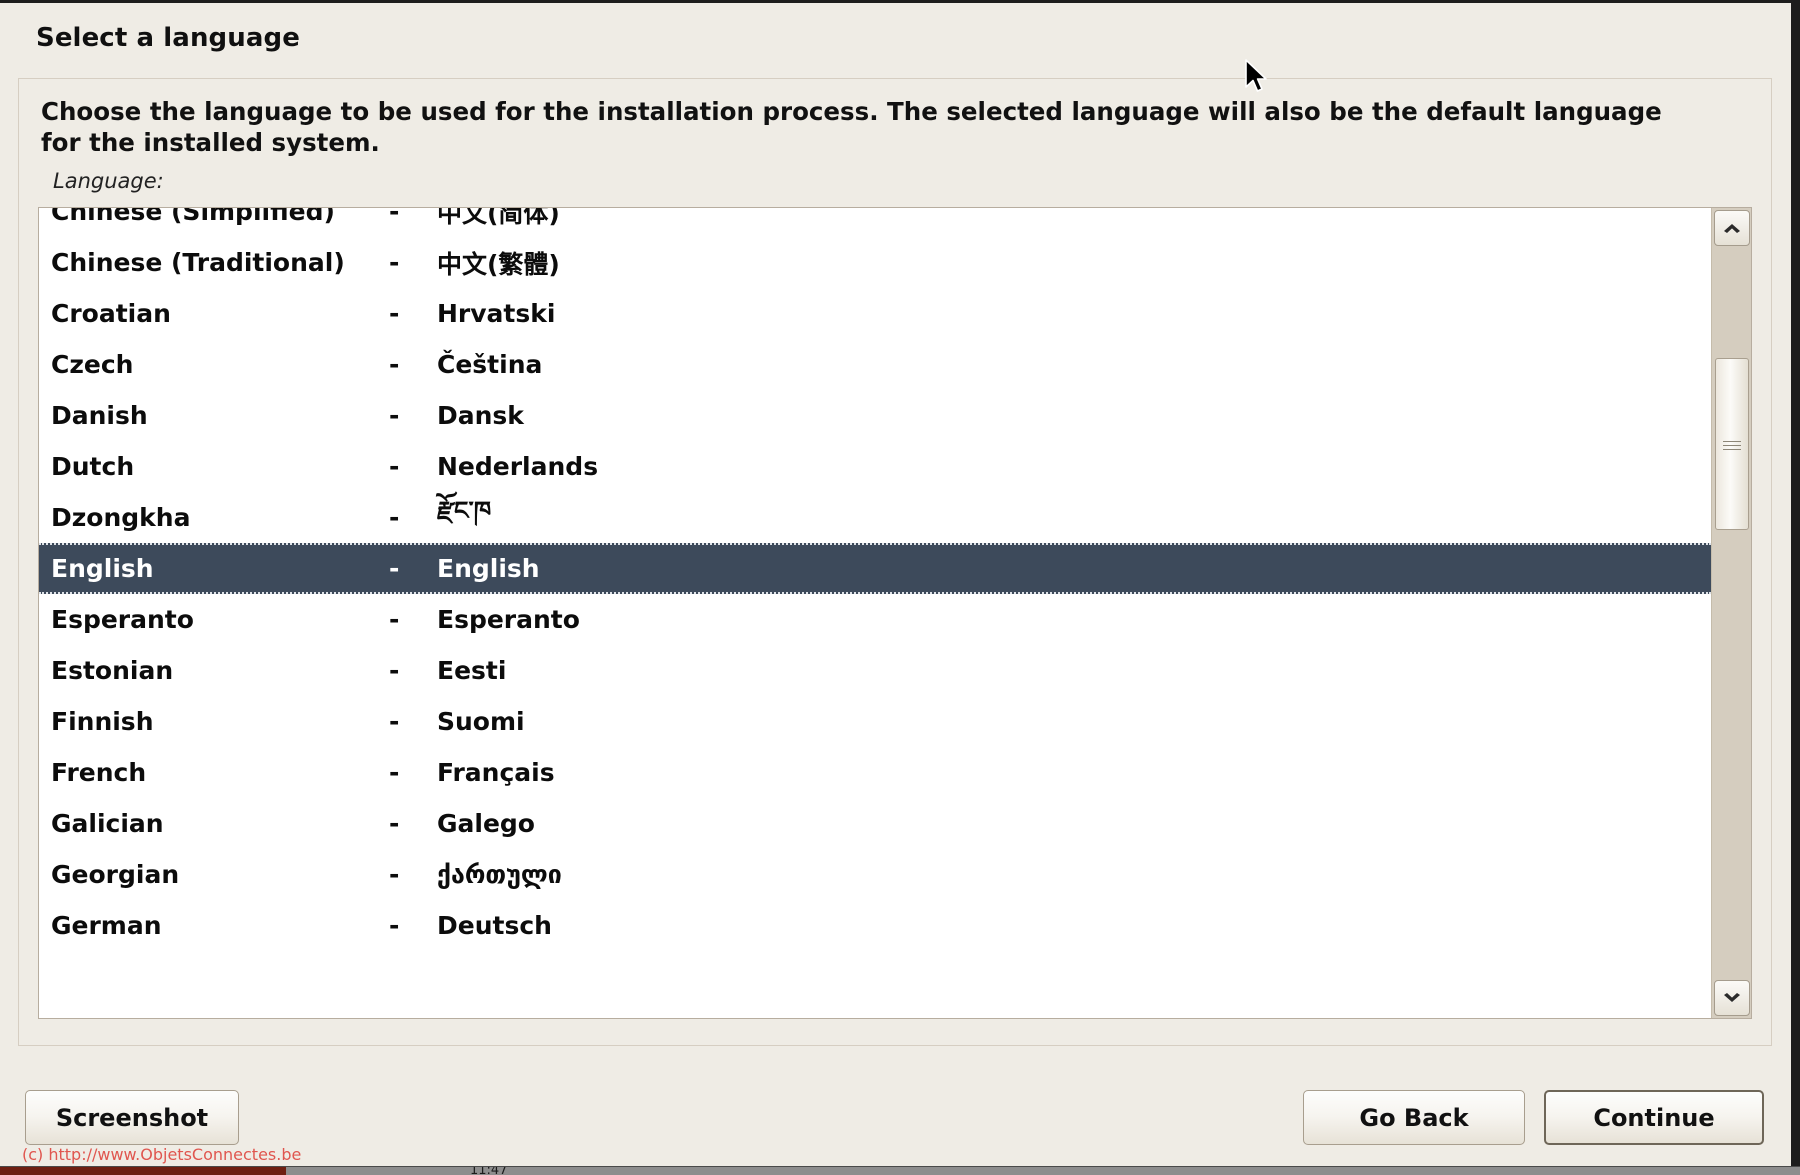 This screenshot has width=1800, height=1175. I want to click on language-native-name: Deutsch, so click(494, 925).